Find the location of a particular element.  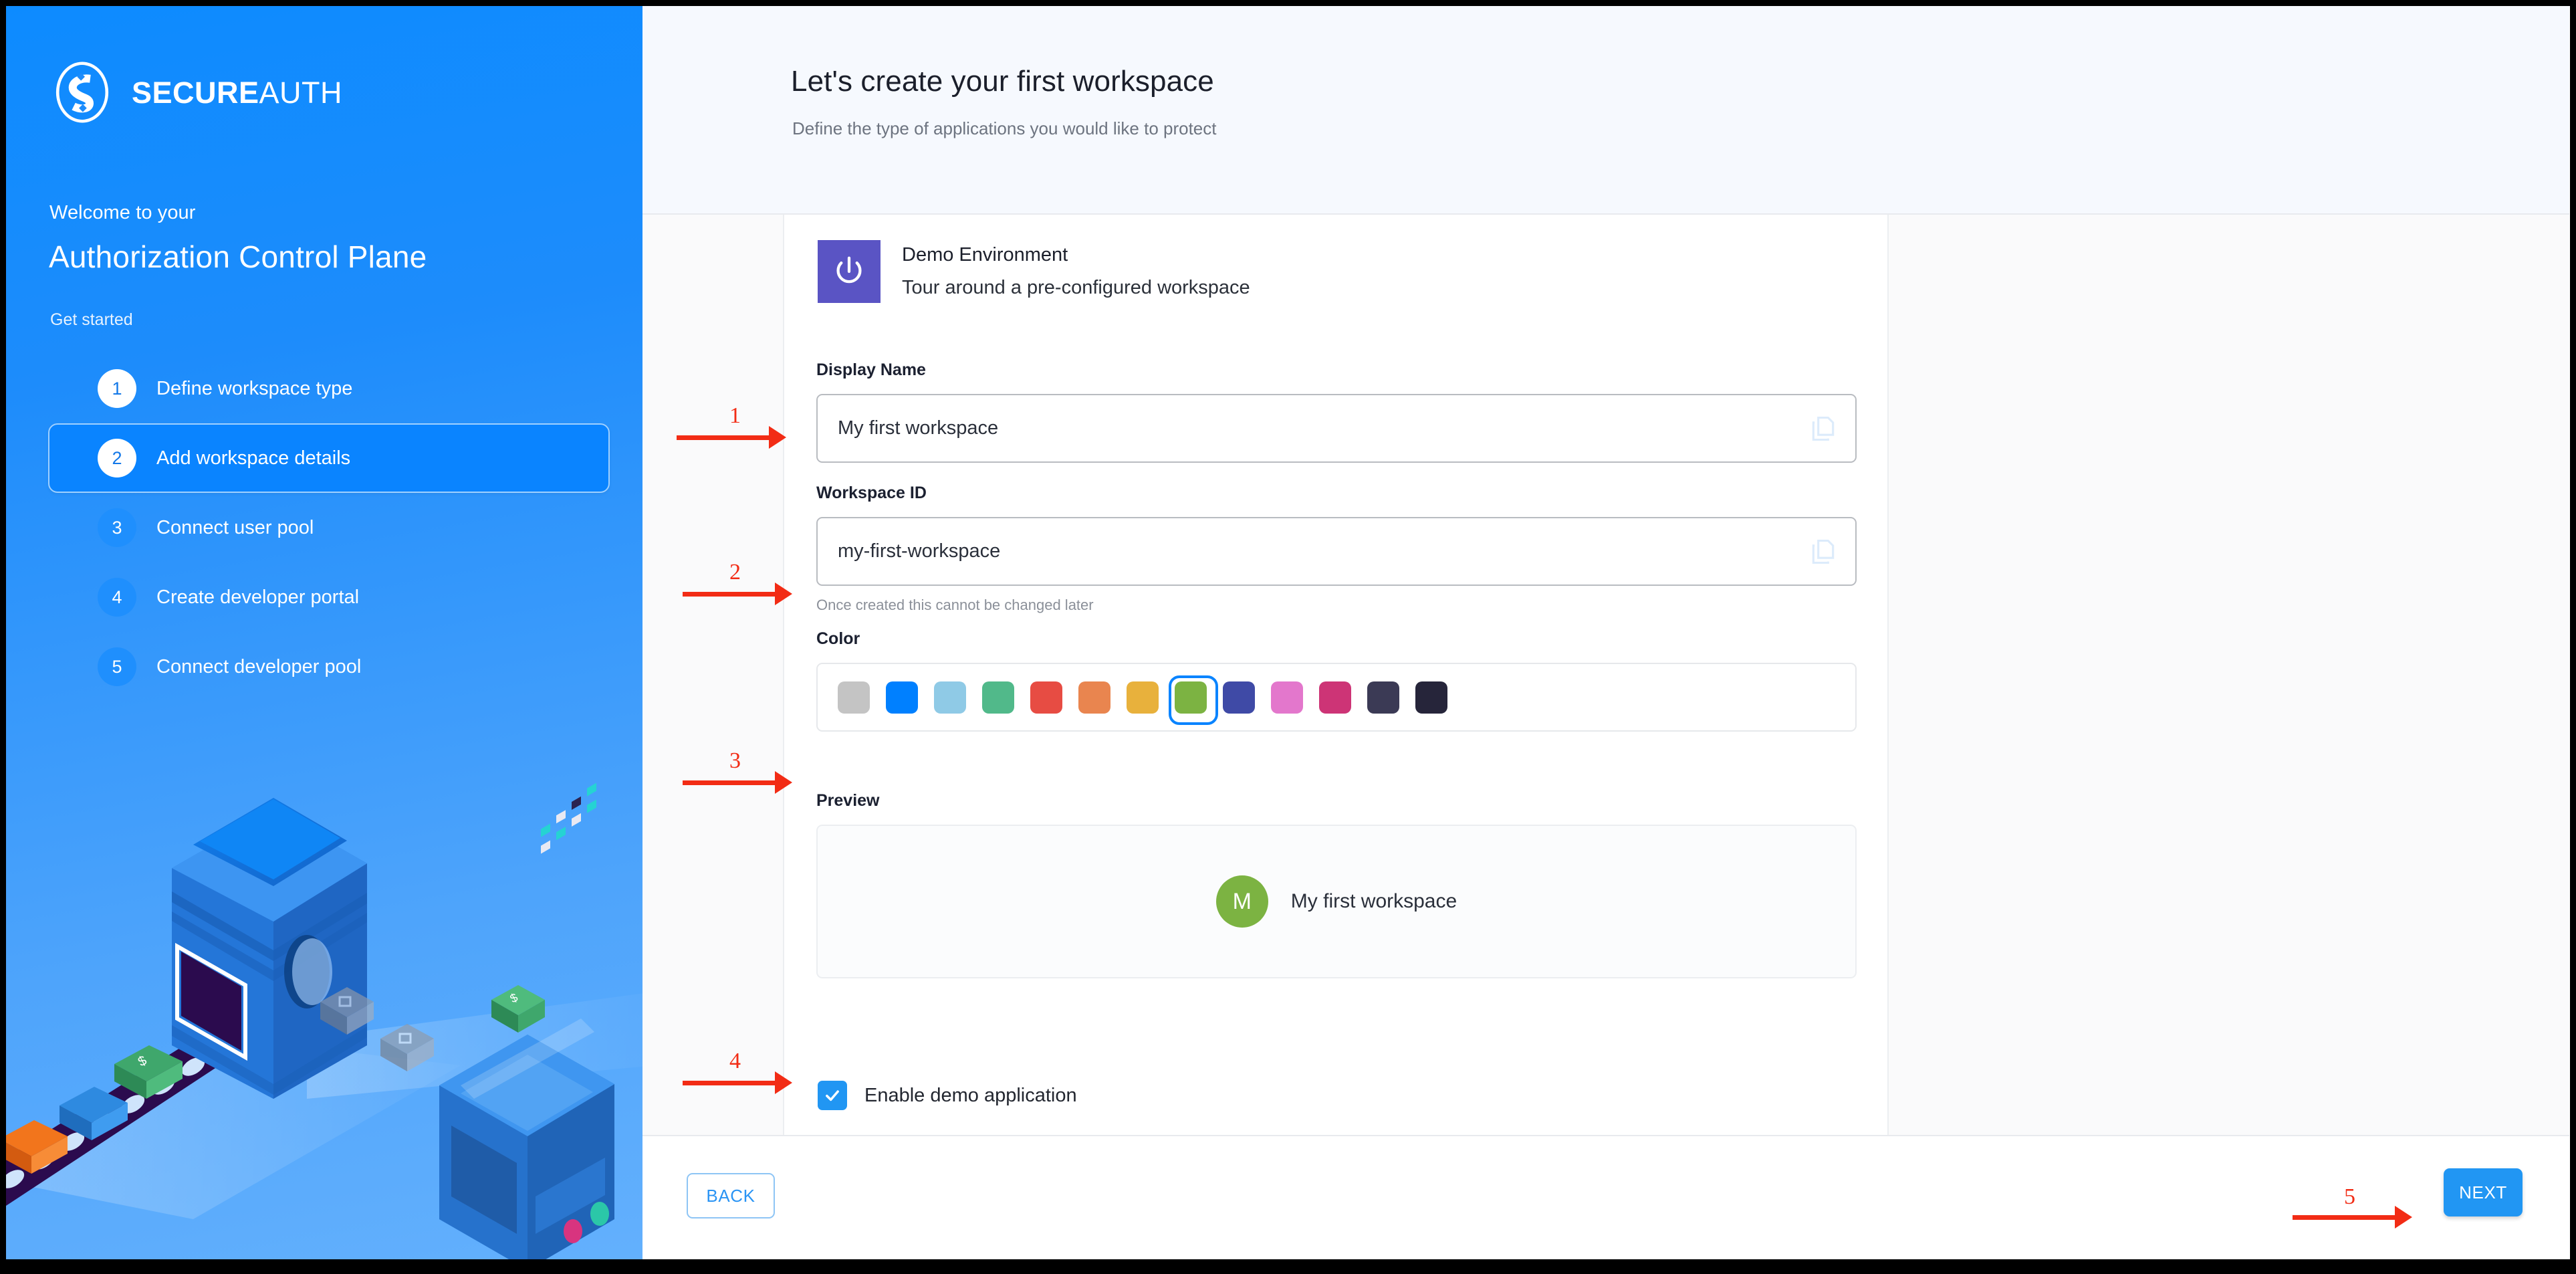

color-field: Color is located at coordinates (1336, 681).